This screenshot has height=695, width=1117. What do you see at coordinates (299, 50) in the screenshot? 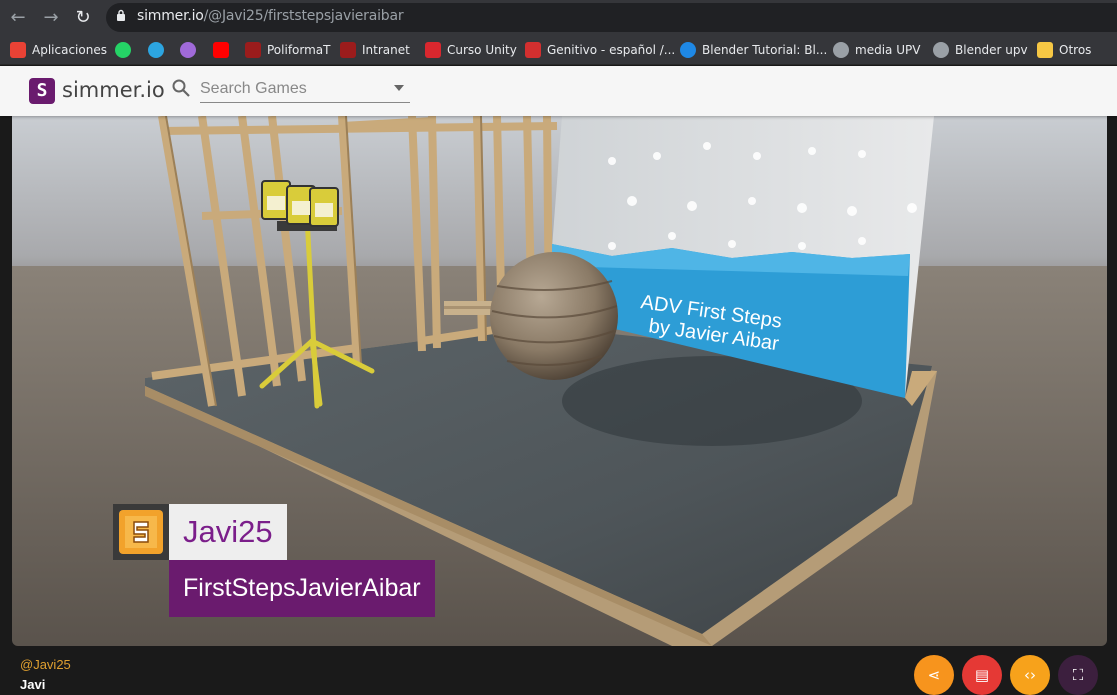
I see `bookmark-label: PoliformaT` at bounding box center [299, 50].